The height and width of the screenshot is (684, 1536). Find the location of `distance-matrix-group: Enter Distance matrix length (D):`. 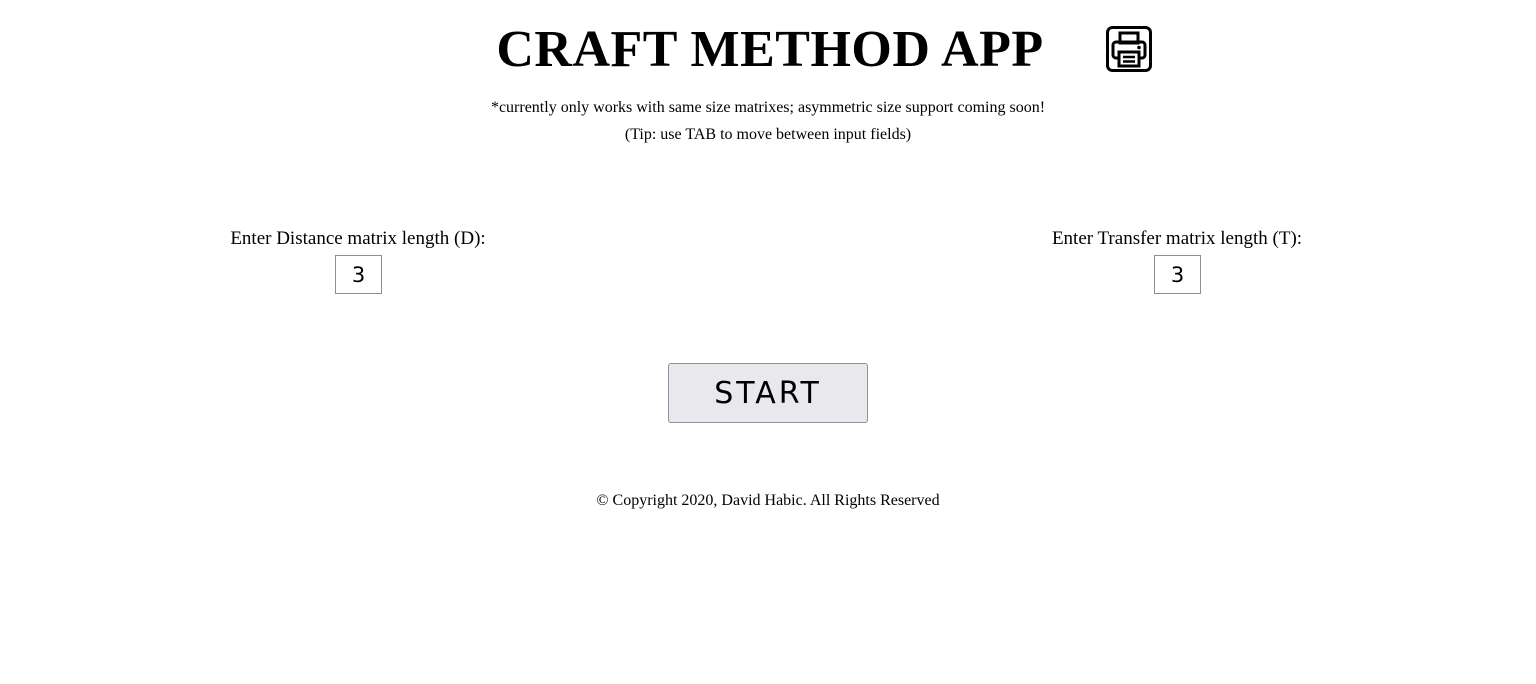

distance-matrix-group: Enter Distance matrix length (D): is located at coordinates (358, 261).